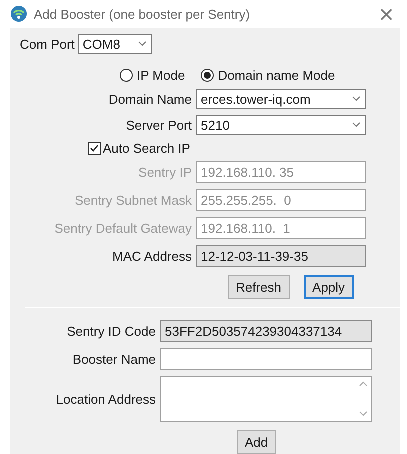  I want to click on globe-icon, so click(19, 14).